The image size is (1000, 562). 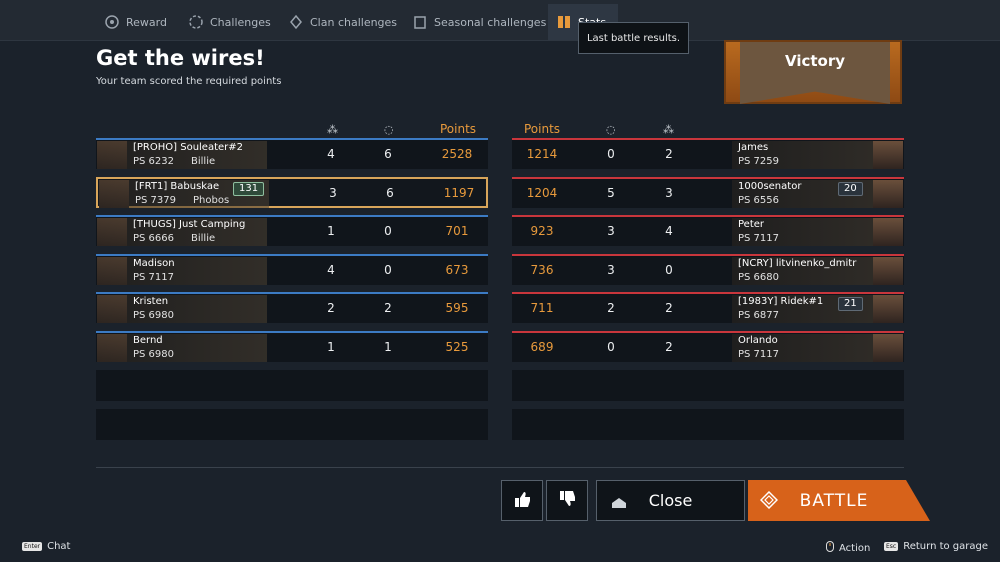 What do you see at coordinates (388, 154) in the screenshot?
I see `assists-value: 6` at bounding box center [388, 154].